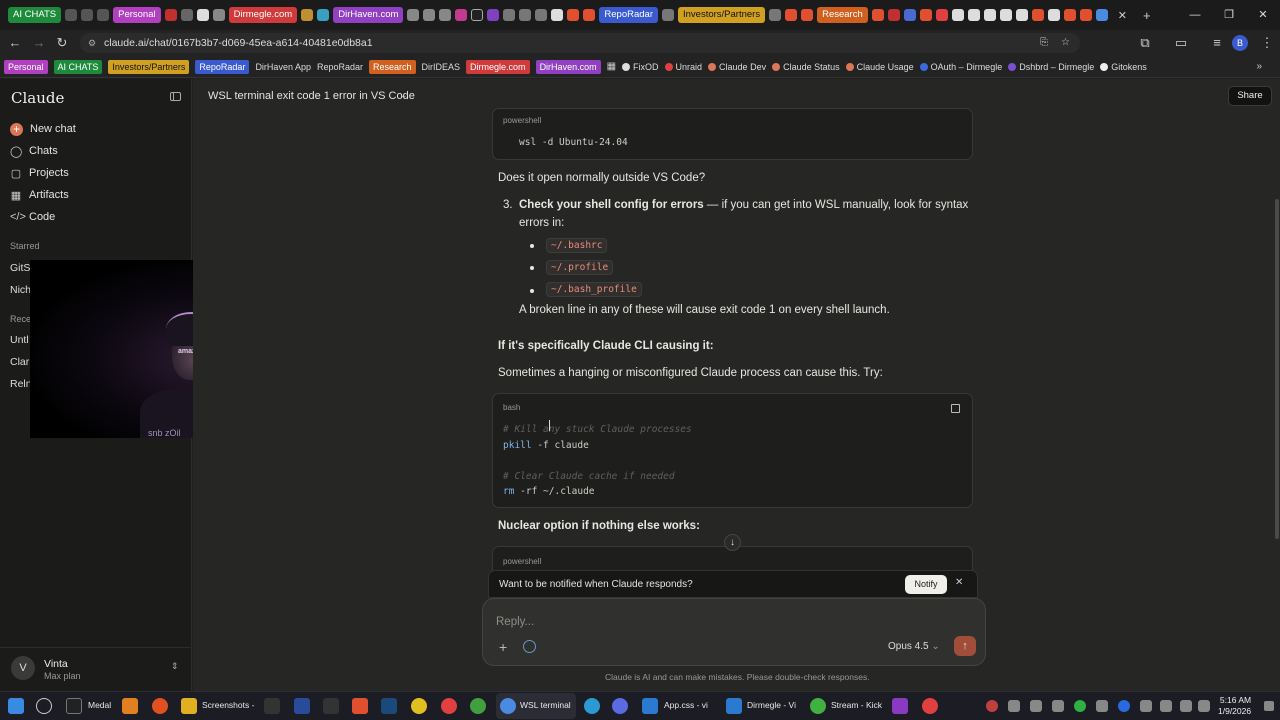 Image resolution: width=1280 pixels, height=720 pixels. Describe the element at coordinates (175, 96) in the screenshot. I see `sidebar-toggle-icon` at that location.